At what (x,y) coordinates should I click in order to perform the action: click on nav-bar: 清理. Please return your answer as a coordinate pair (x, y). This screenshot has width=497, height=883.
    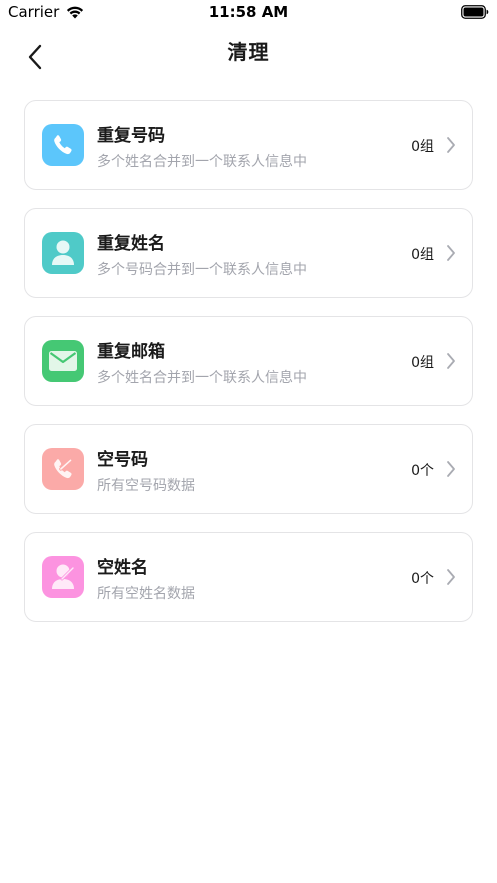
    Looking at the image, I should click on (248, 53).